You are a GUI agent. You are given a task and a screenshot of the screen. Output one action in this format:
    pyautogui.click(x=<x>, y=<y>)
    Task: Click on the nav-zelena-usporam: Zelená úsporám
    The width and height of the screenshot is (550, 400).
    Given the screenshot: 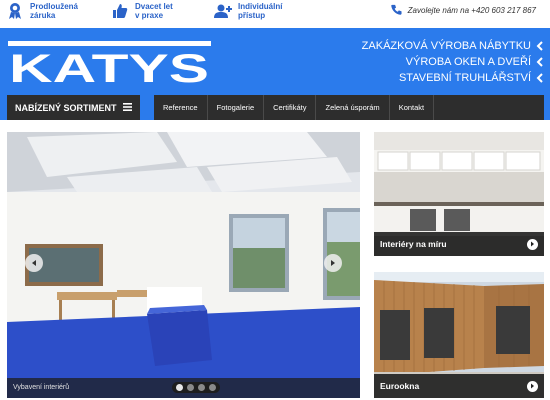 What is the action you would take?
    pyautogui.click(x=353, y=107)
    